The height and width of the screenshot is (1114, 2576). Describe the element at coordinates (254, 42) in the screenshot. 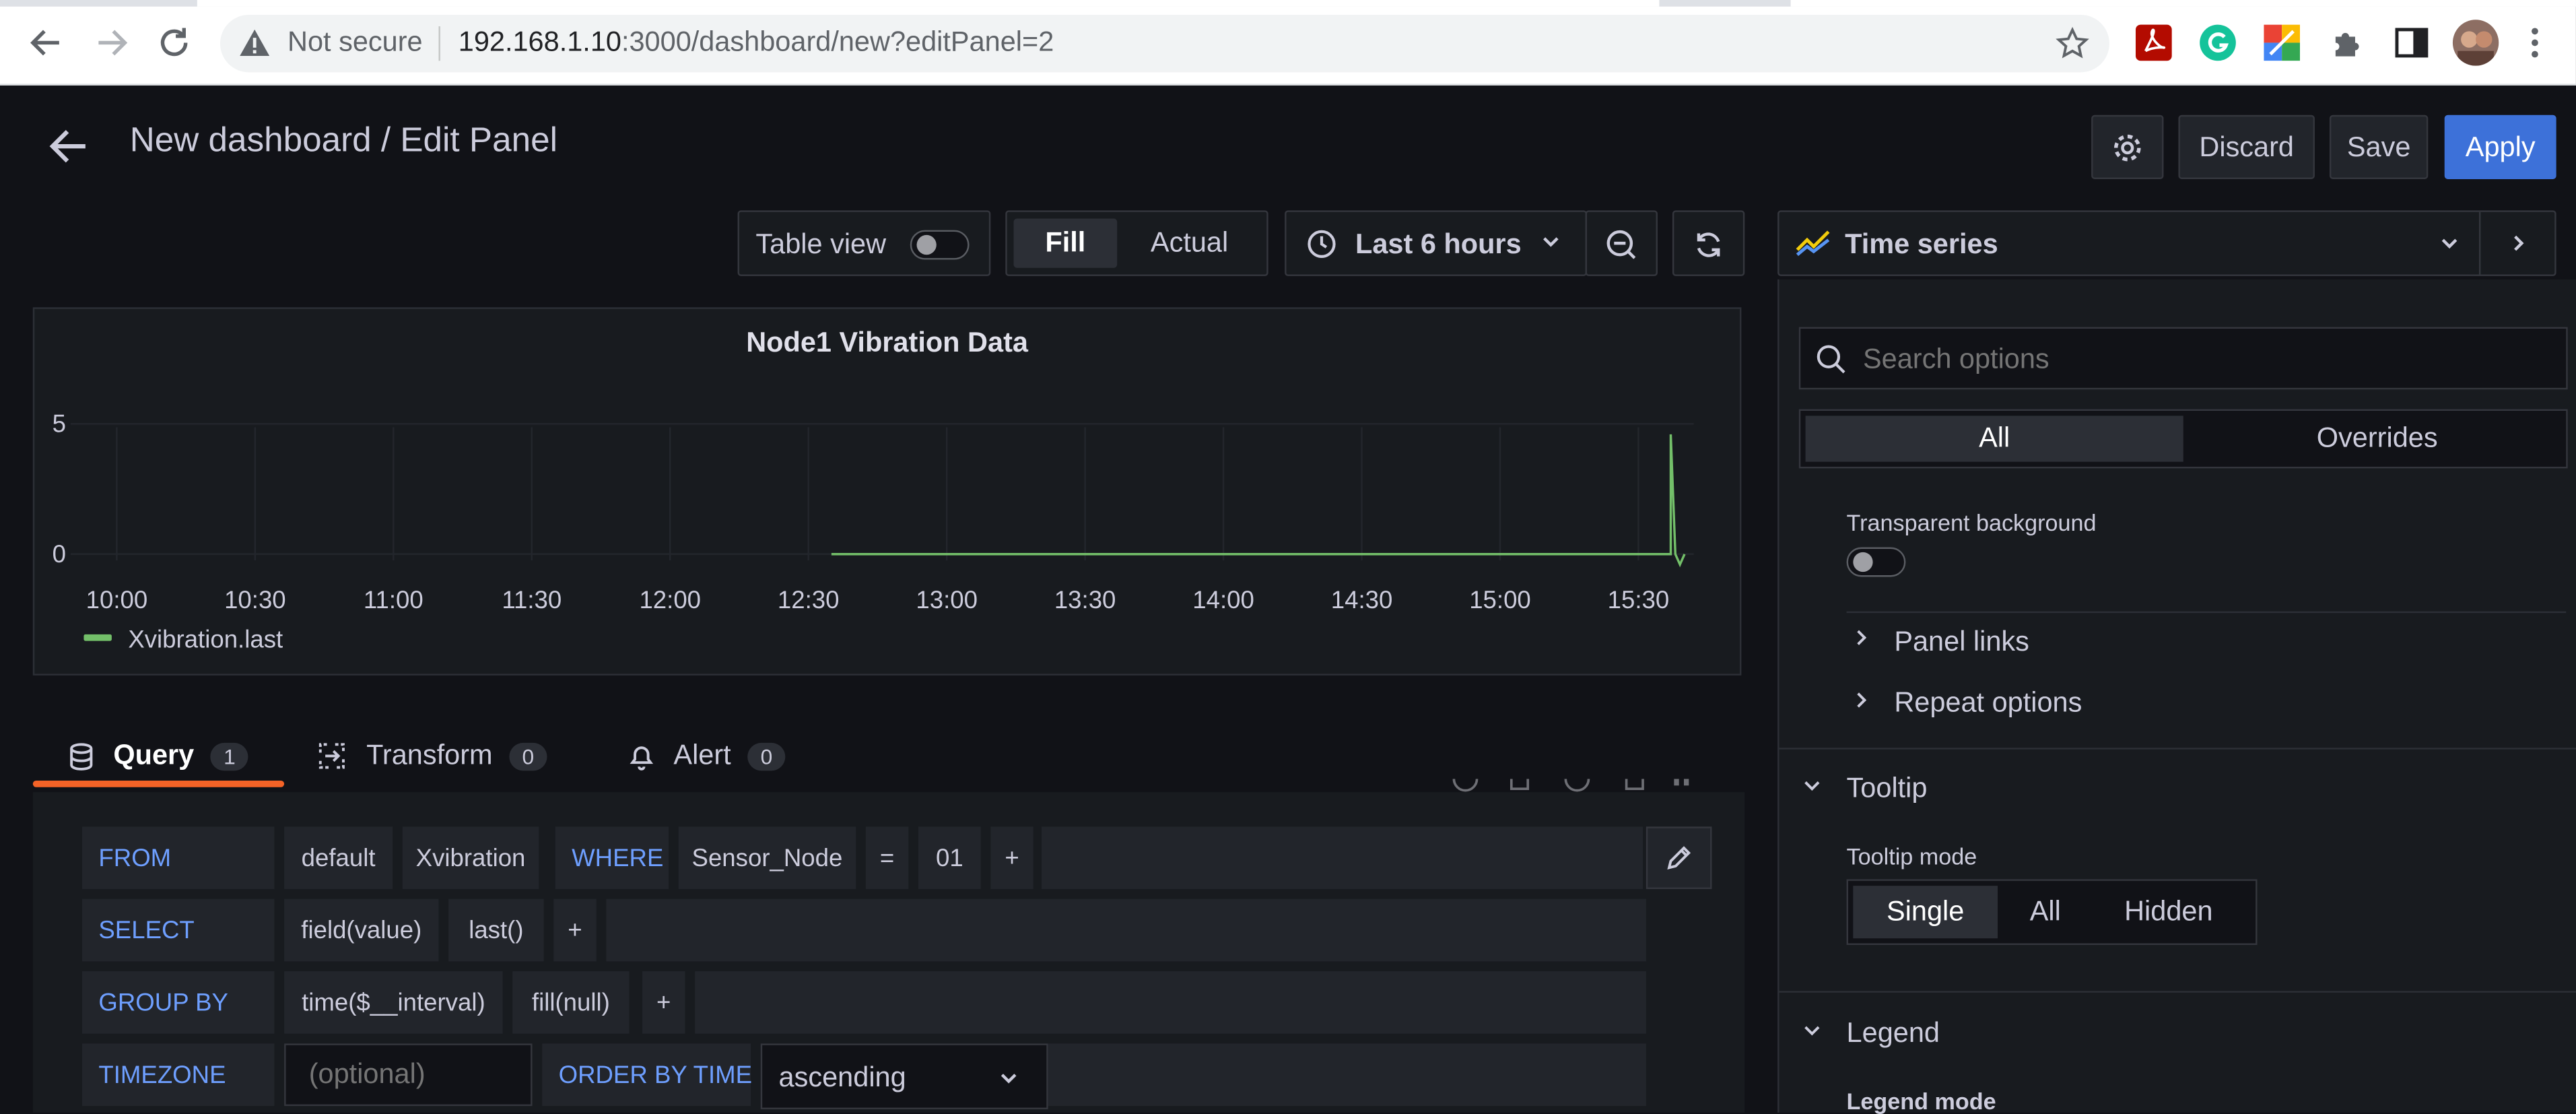

I see `warning-icon` at that location.